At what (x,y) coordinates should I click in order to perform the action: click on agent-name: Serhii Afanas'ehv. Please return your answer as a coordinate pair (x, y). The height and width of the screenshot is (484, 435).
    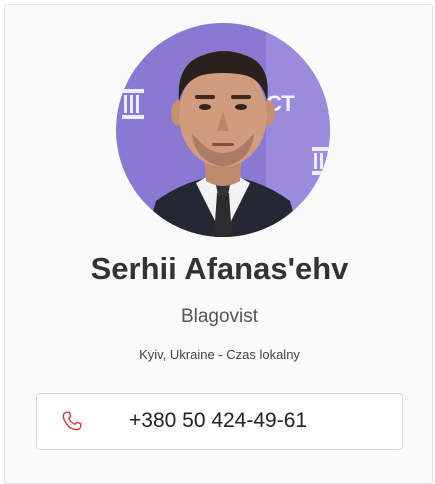
    Looking at the image, I should click on (219, 268).